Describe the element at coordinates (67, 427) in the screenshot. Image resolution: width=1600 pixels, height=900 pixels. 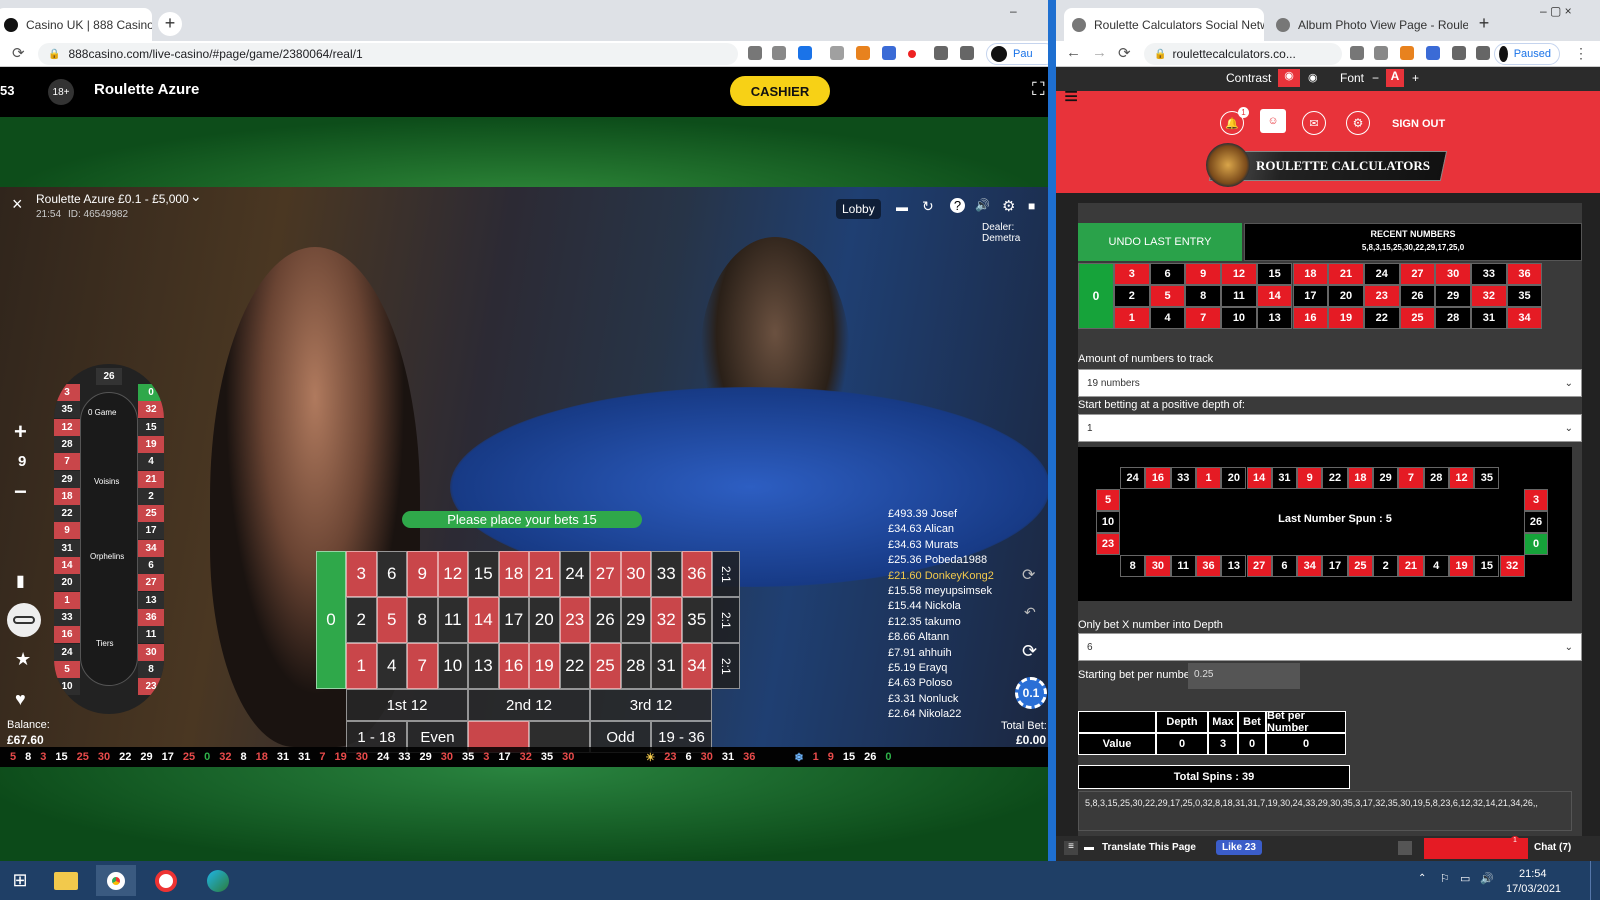
I see `wheel-number: 12` at that location.